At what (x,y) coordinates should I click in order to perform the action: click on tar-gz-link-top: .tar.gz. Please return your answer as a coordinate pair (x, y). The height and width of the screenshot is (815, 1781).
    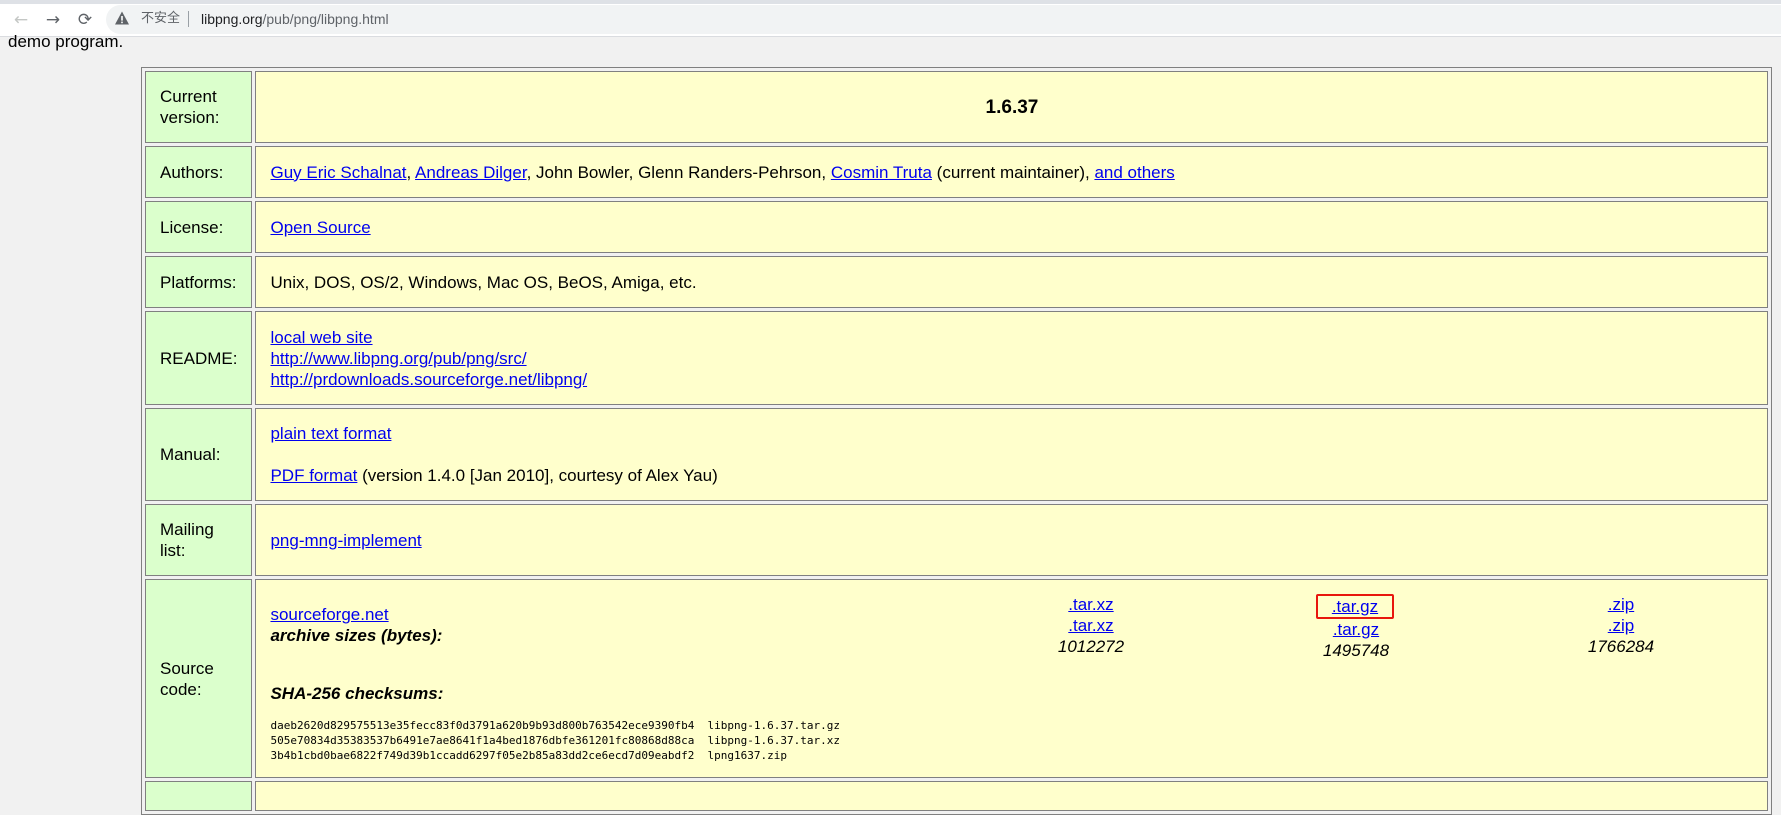
    Looking at the image, I should click on (1355, 606).